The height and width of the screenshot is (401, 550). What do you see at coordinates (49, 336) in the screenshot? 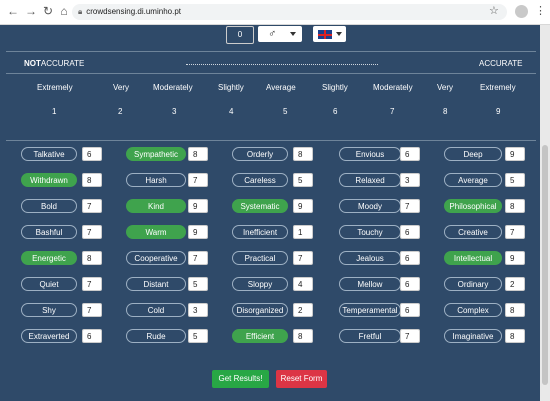
I see `trait-extraverted-button: Extraverted` at bounding box center [49, 336].